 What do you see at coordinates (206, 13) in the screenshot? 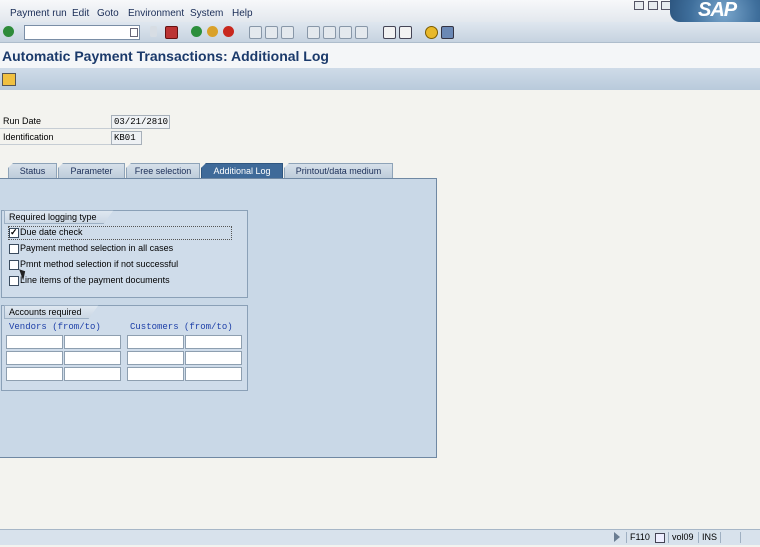
I see `menu-system: System` at bounding box center [206, 13].